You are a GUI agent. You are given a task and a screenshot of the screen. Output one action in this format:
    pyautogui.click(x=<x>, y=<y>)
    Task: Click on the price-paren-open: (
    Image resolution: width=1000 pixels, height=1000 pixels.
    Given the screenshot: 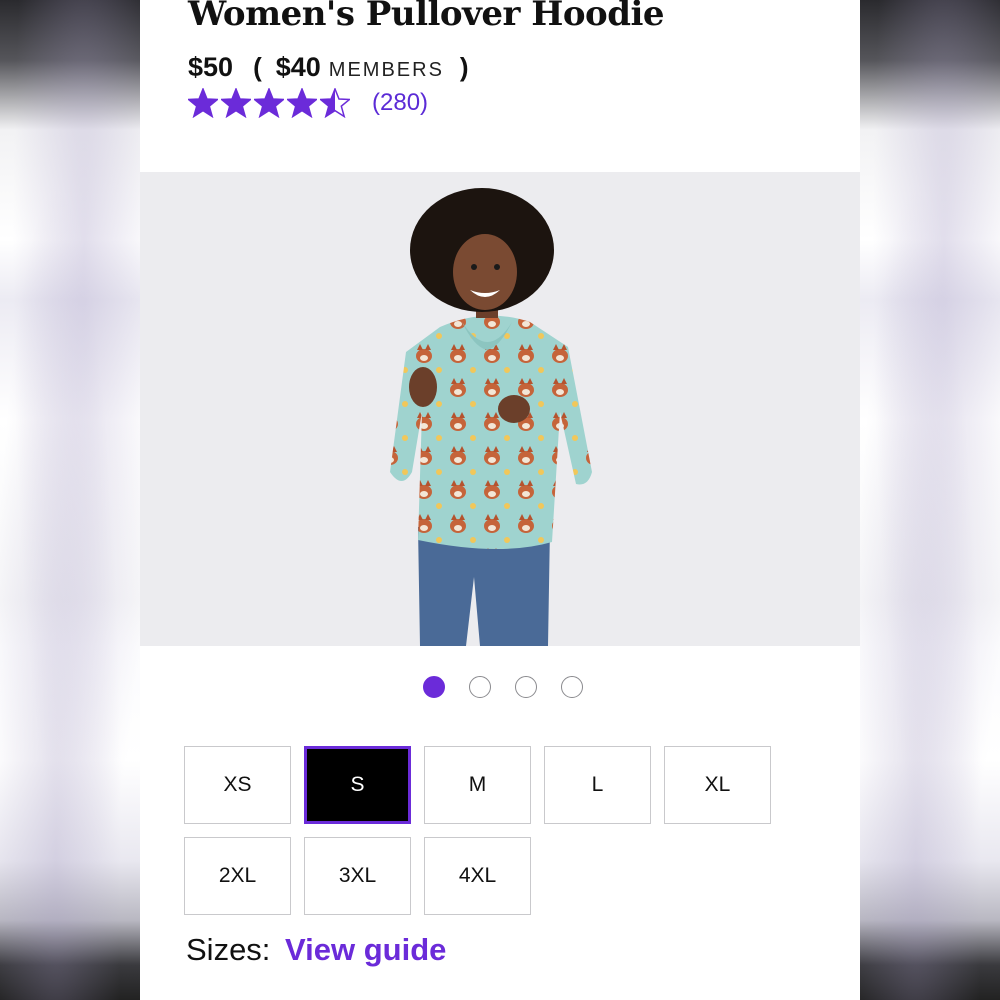 What is the action you would take?
    pyautogui.click(x=257, y=67)
    